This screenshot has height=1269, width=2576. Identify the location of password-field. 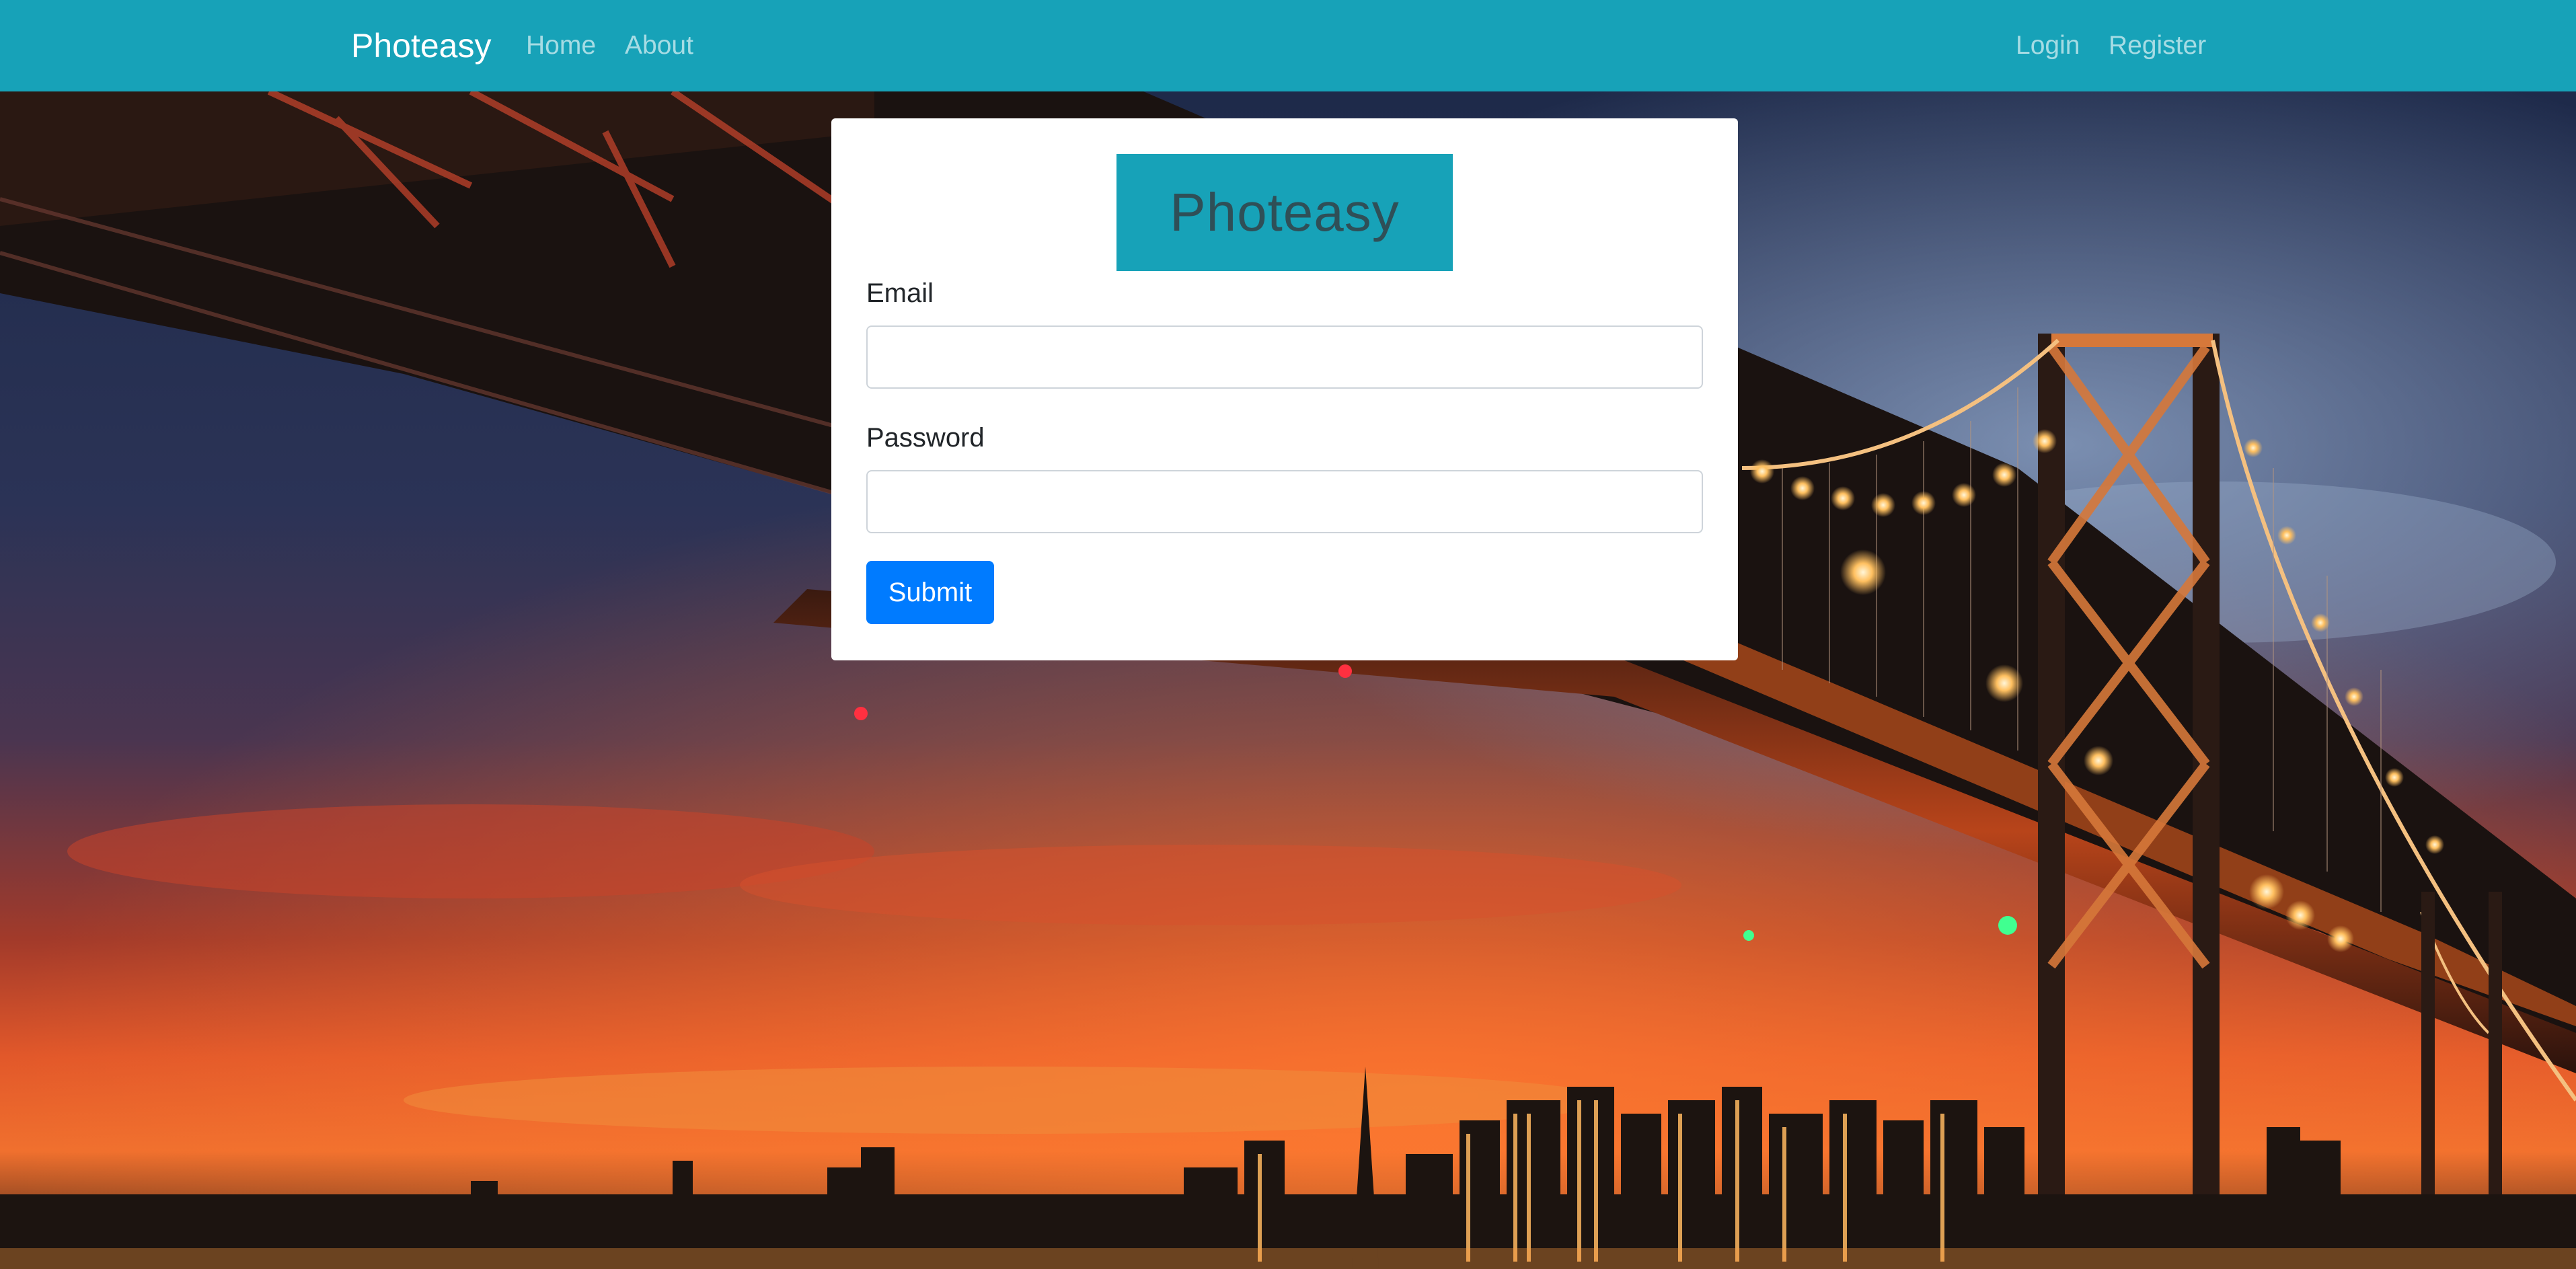
(1284, 501).